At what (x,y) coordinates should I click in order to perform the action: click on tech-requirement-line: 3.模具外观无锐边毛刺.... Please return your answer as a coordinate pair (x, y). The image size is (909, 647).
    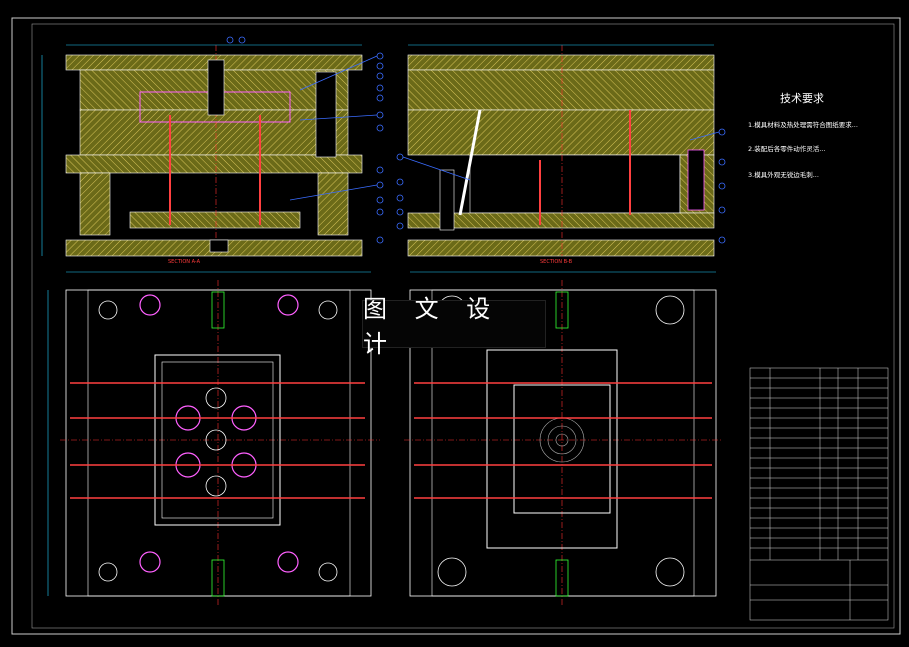
    Looking at the image, I should click on (783, 175).